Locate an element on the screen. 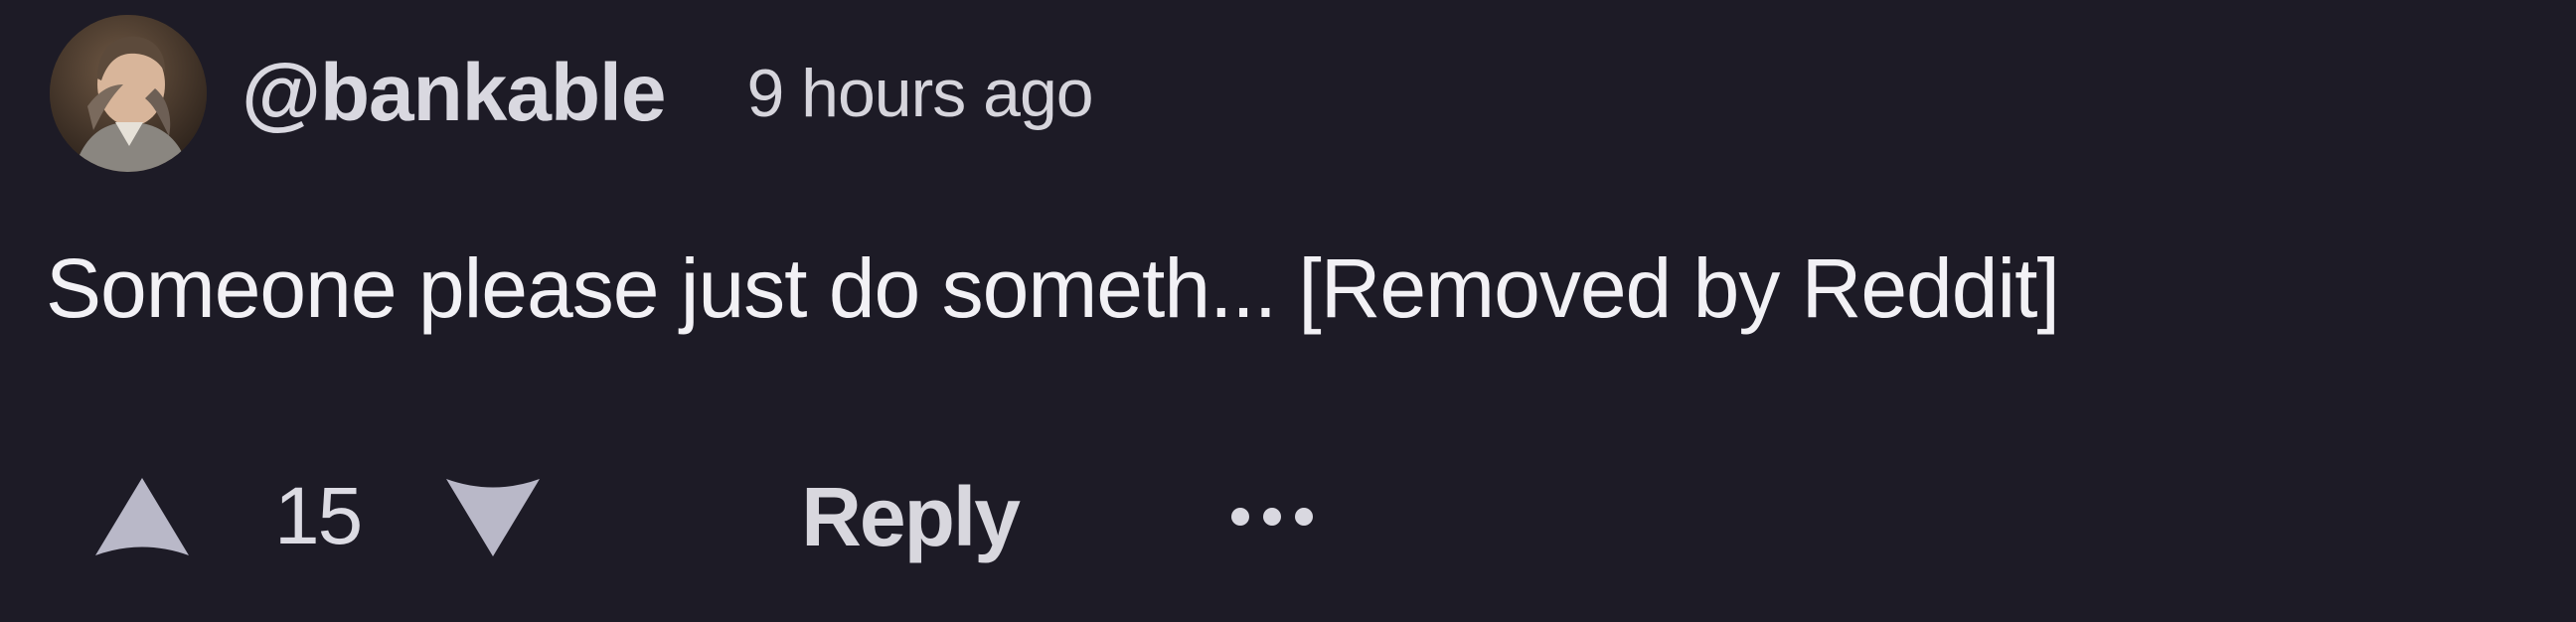 This screenshot has width=2576, height=622. timestamp: 9 hours ago is located at coordinates (919, 93).